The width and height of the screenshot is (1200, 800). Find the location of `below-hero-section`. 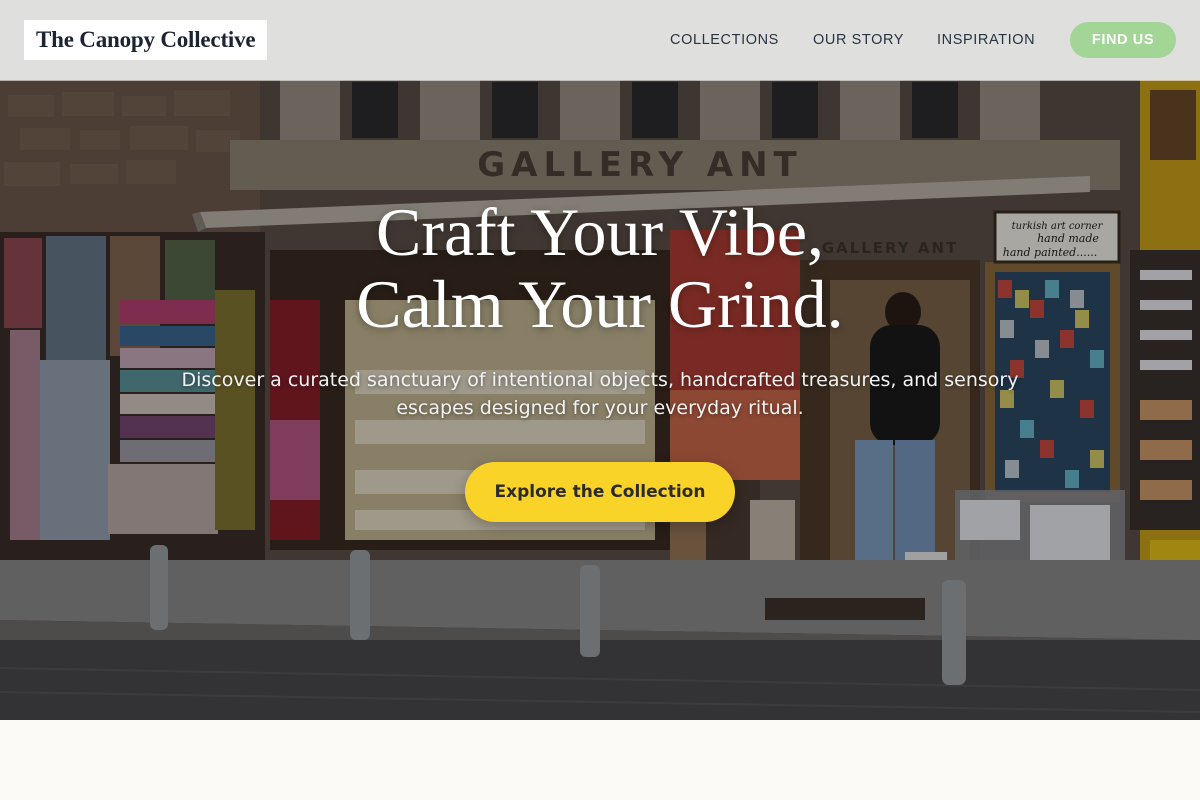

below-hero-section is located at coordinates (600, 760).